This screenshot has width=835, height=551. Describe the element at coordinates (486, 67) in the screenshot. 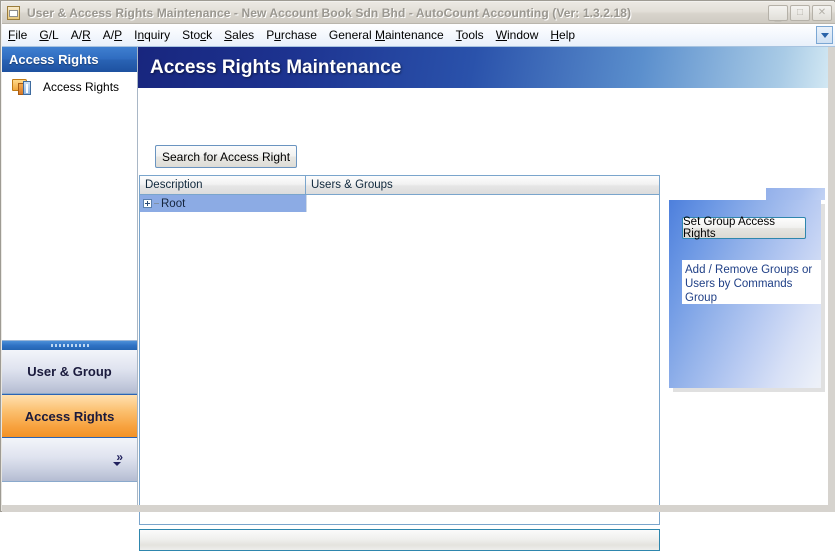

I see `page-banner: Access Rights Maintenance` at that location.